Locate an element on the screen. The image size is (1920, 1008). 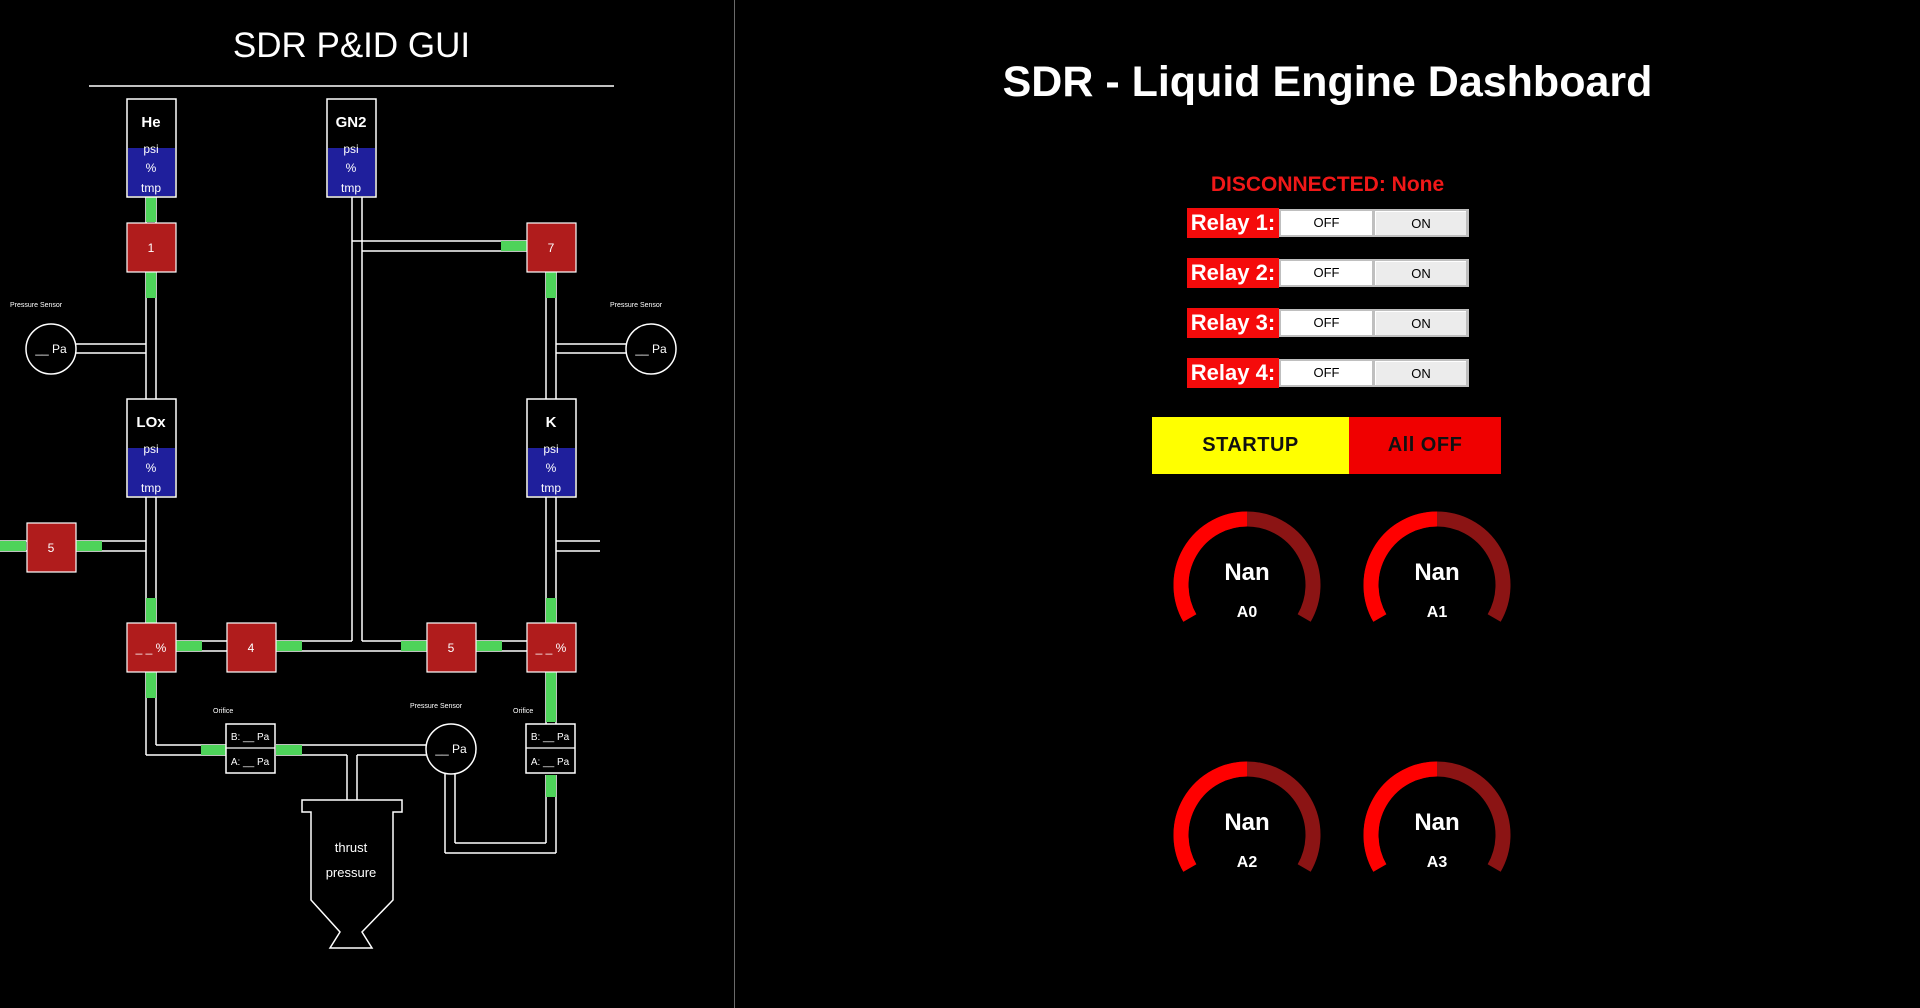
tank-lox: LOx psi % tmp is located at coordinates (151, 448).